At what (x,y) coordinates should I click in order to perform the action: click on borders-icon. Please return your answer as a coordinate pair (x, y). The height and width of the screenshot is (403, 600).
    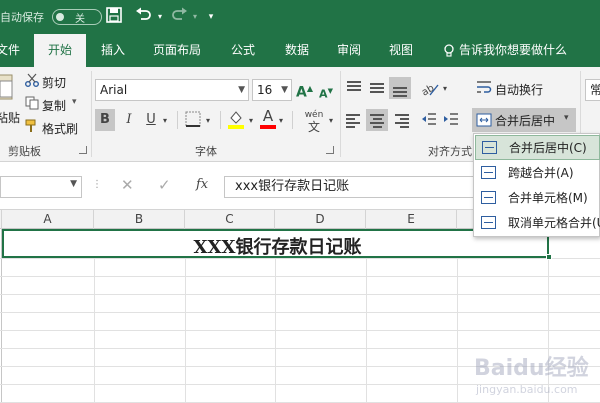
    Looking at the image, I should click on (193, 121).